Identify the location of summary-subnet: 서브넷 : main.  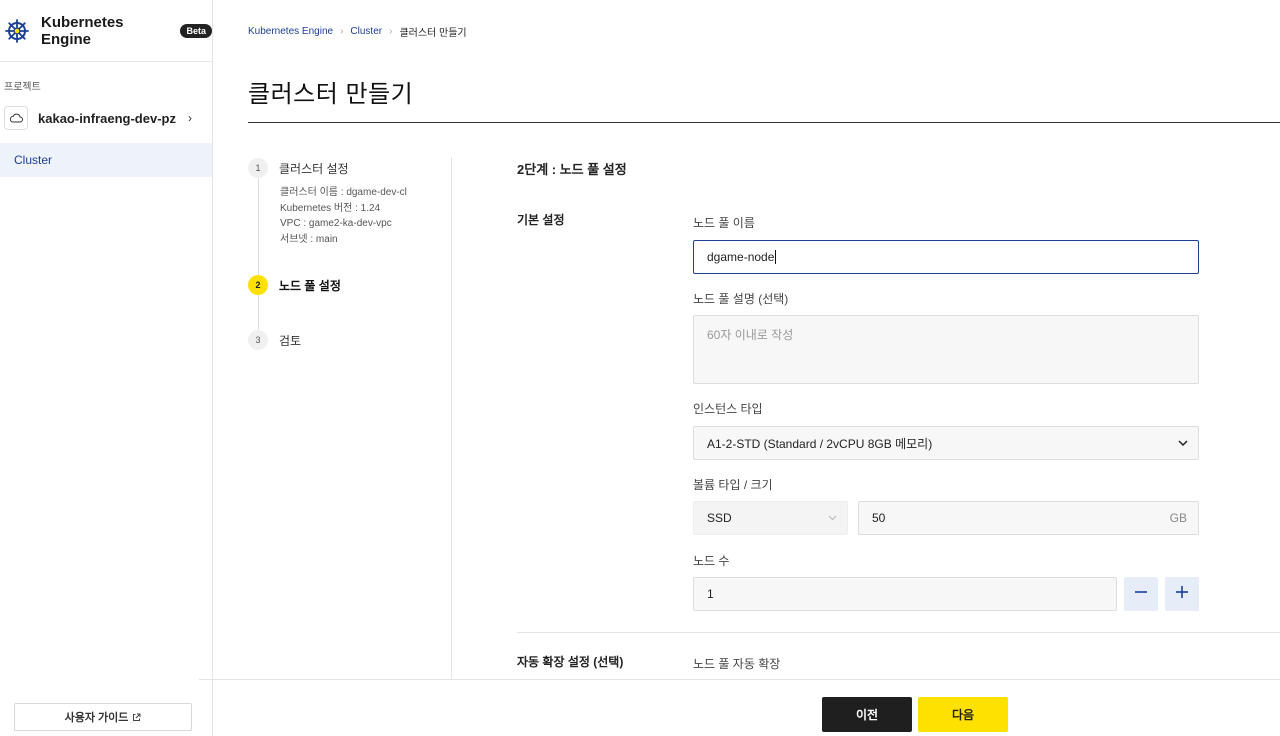
(309, 239).